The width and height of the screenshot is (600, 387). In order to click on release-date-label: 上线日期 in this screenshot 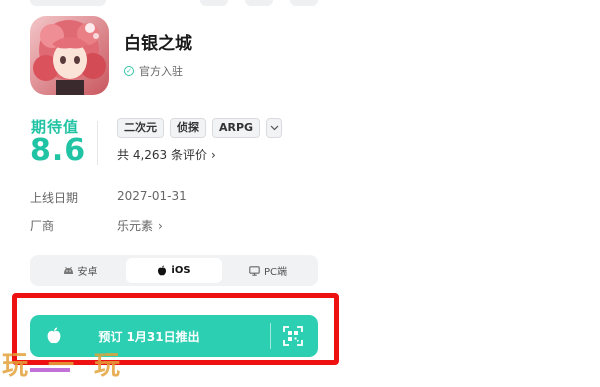, I will do `click(54, 198)`.